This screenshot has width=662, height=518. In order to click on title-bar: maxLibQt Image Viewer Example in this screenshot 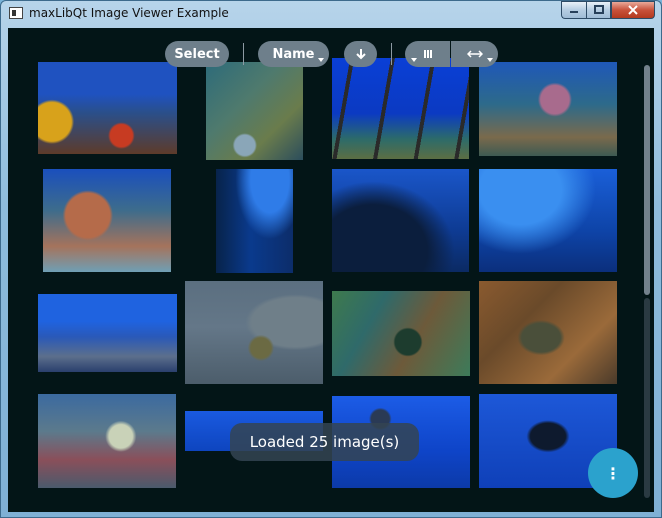, I will do `click(331, 14)`.